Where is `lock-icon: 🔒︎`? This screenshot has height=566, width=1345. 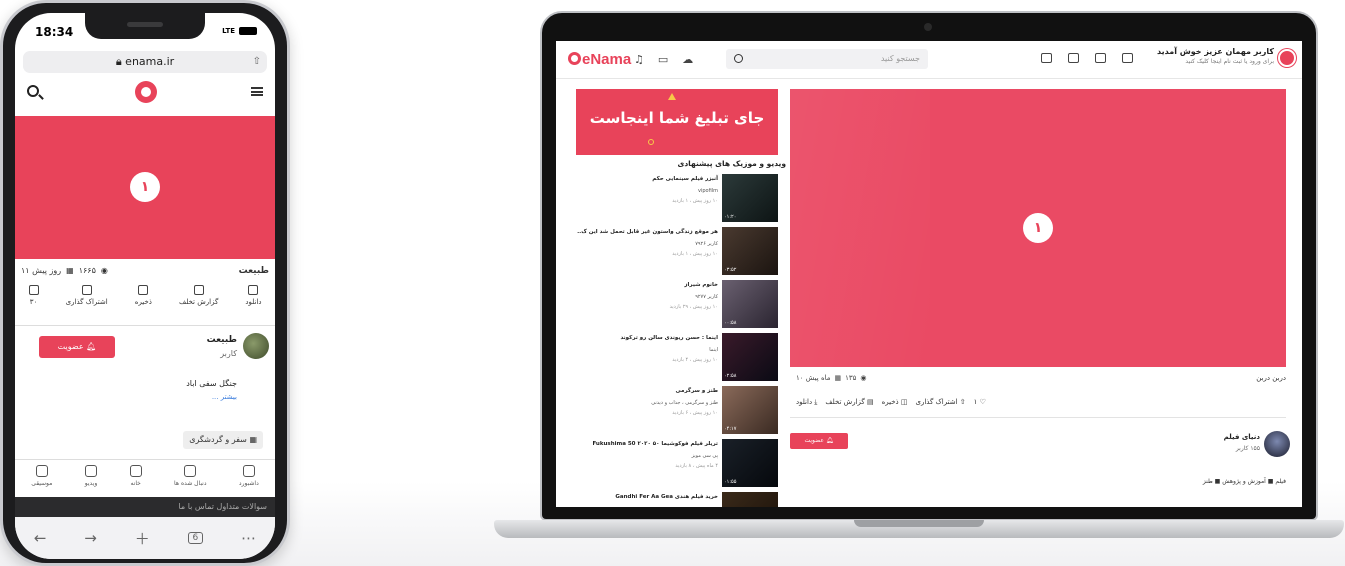
lock-icon: 🔒︎ is located at coordinates (118, 61).